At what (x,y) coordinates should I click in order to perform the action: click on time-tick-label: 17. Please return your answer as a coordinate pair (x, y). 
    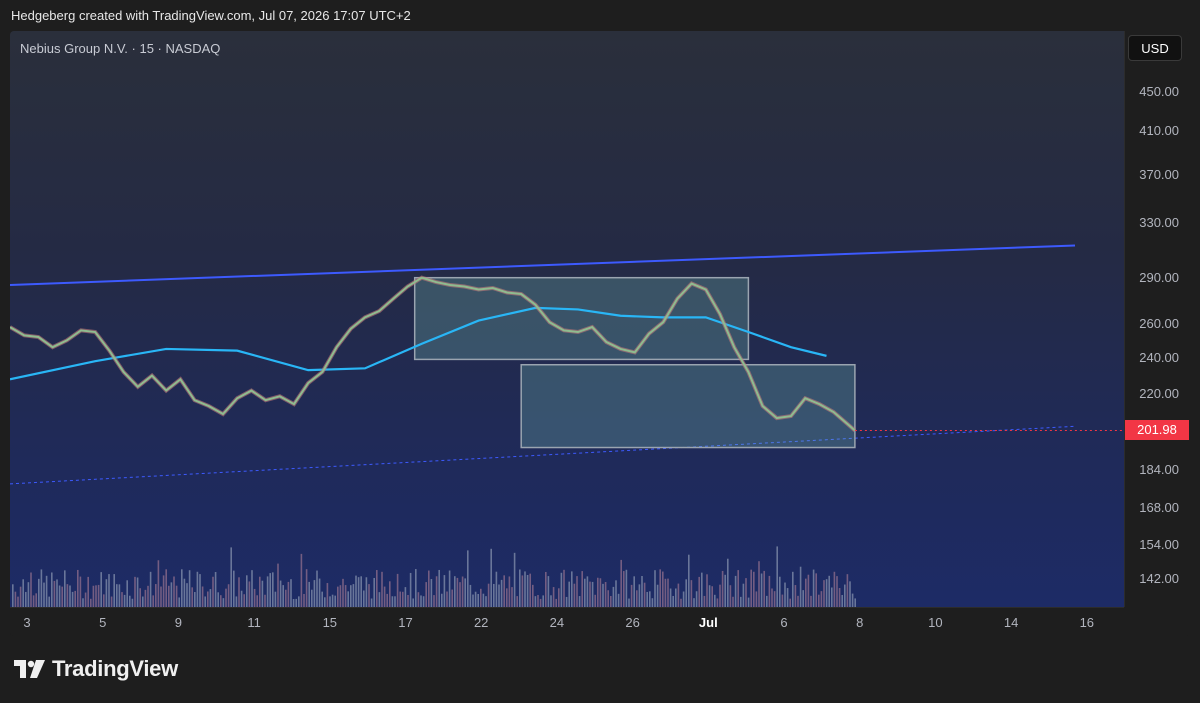
    Looking at the image, I should click on (405, 622).